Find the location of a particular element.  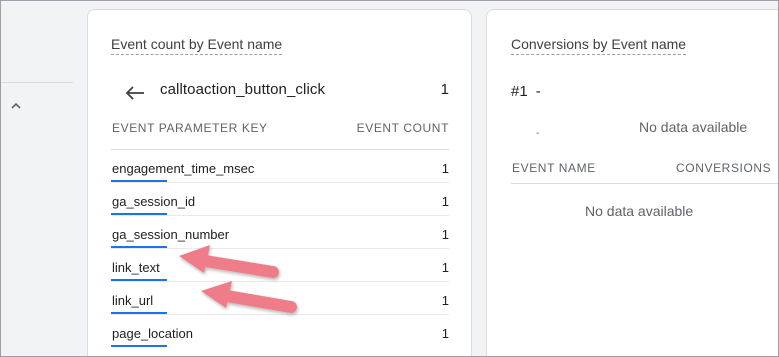

parameter-key: page_location is located at coordinates (152, 333).